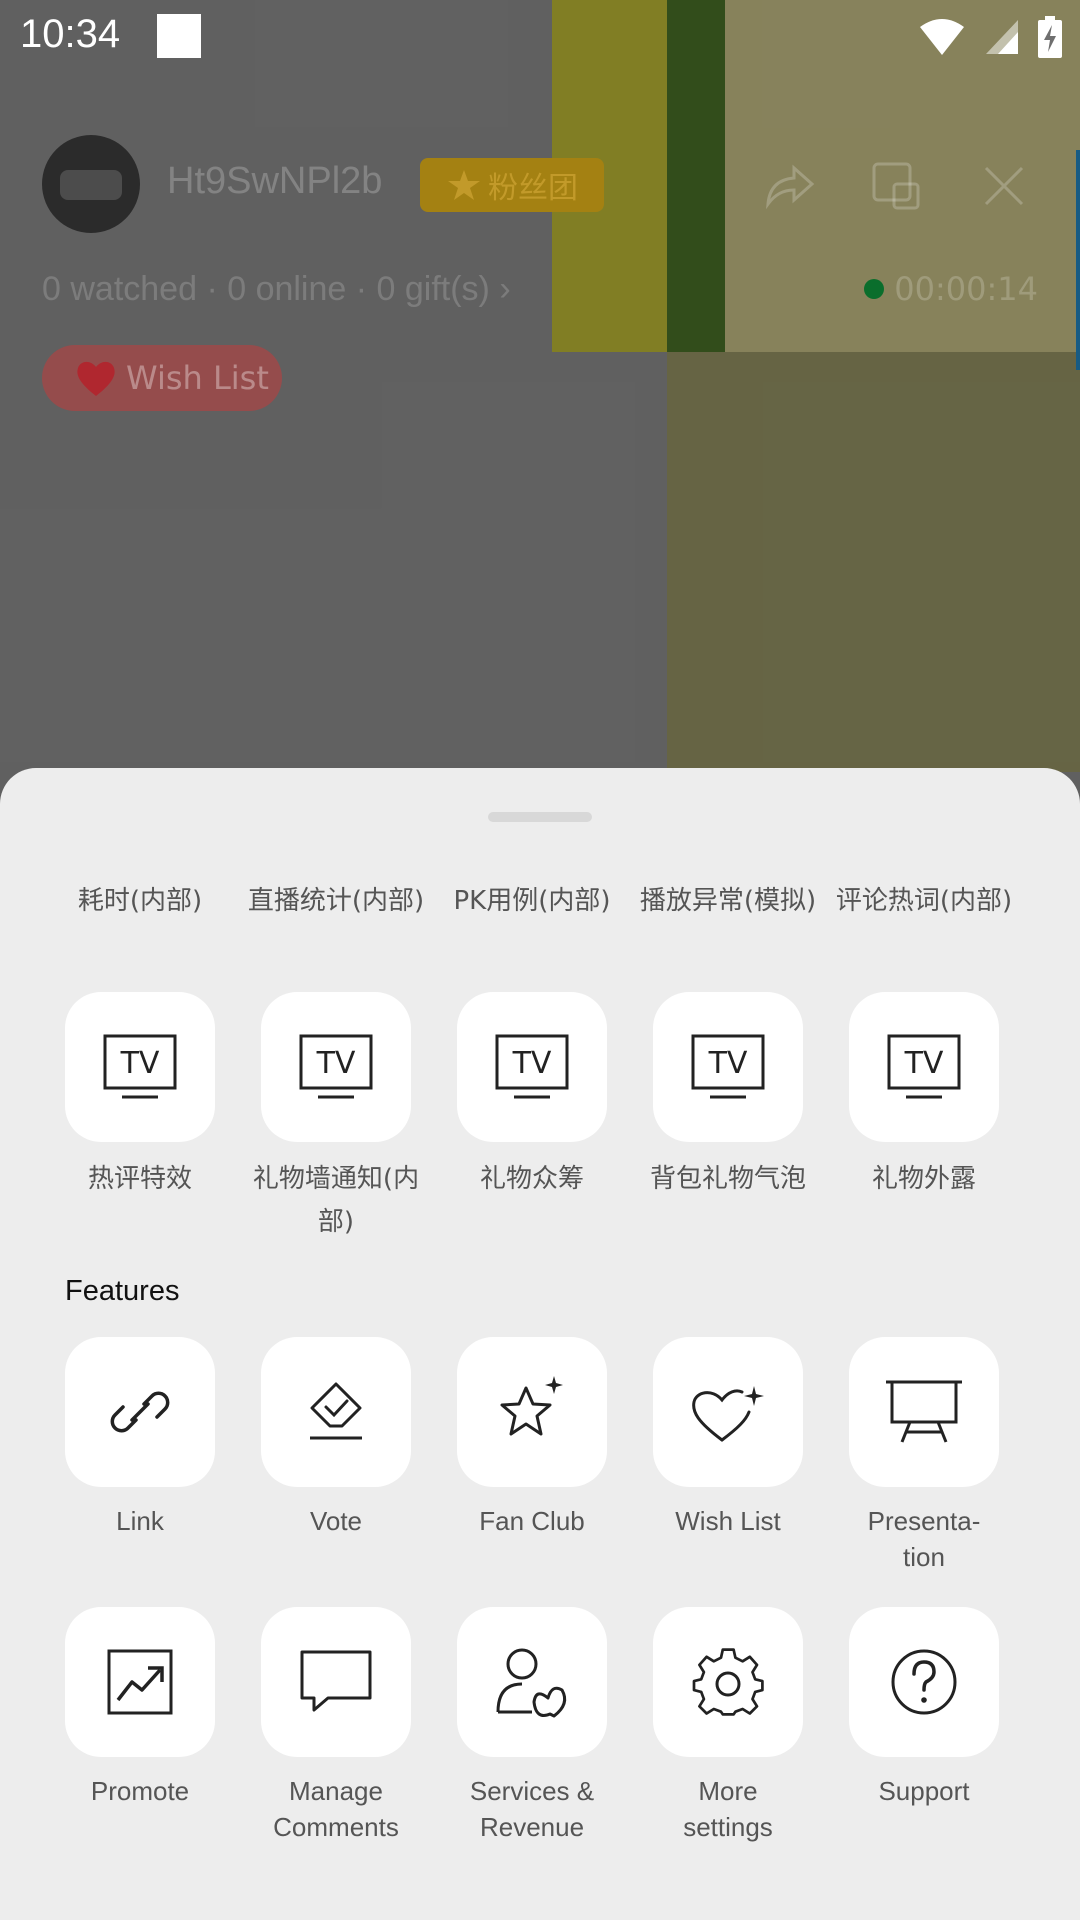  I want to click on signal-icon, so click(1002, 37).